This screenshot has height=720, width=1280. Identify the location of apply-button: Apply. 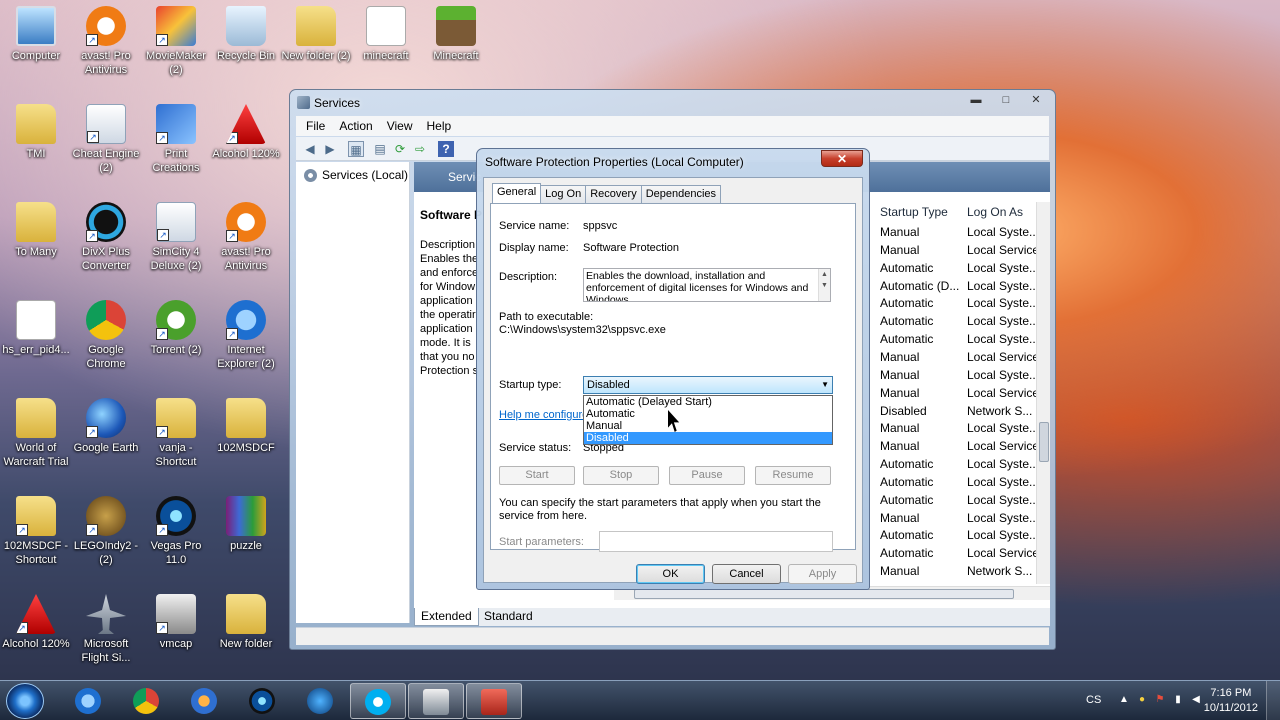
(822, 574).